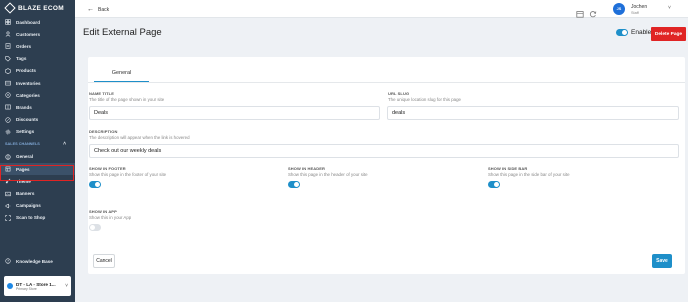  I want to click on scan-icon, so click(8, 218).